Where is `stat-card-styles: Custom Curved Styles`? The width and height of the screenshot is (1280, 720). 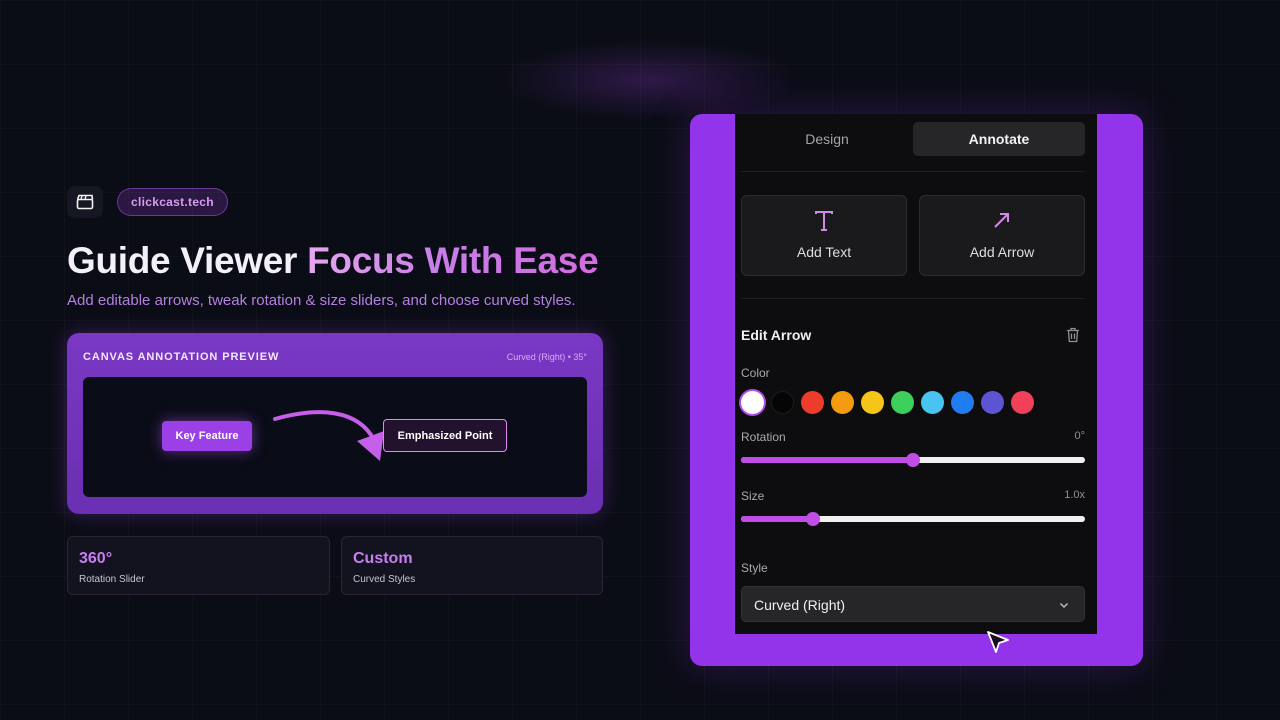
stat-card-styles: Custom Curved Styles is located at coordinates (472, 565).